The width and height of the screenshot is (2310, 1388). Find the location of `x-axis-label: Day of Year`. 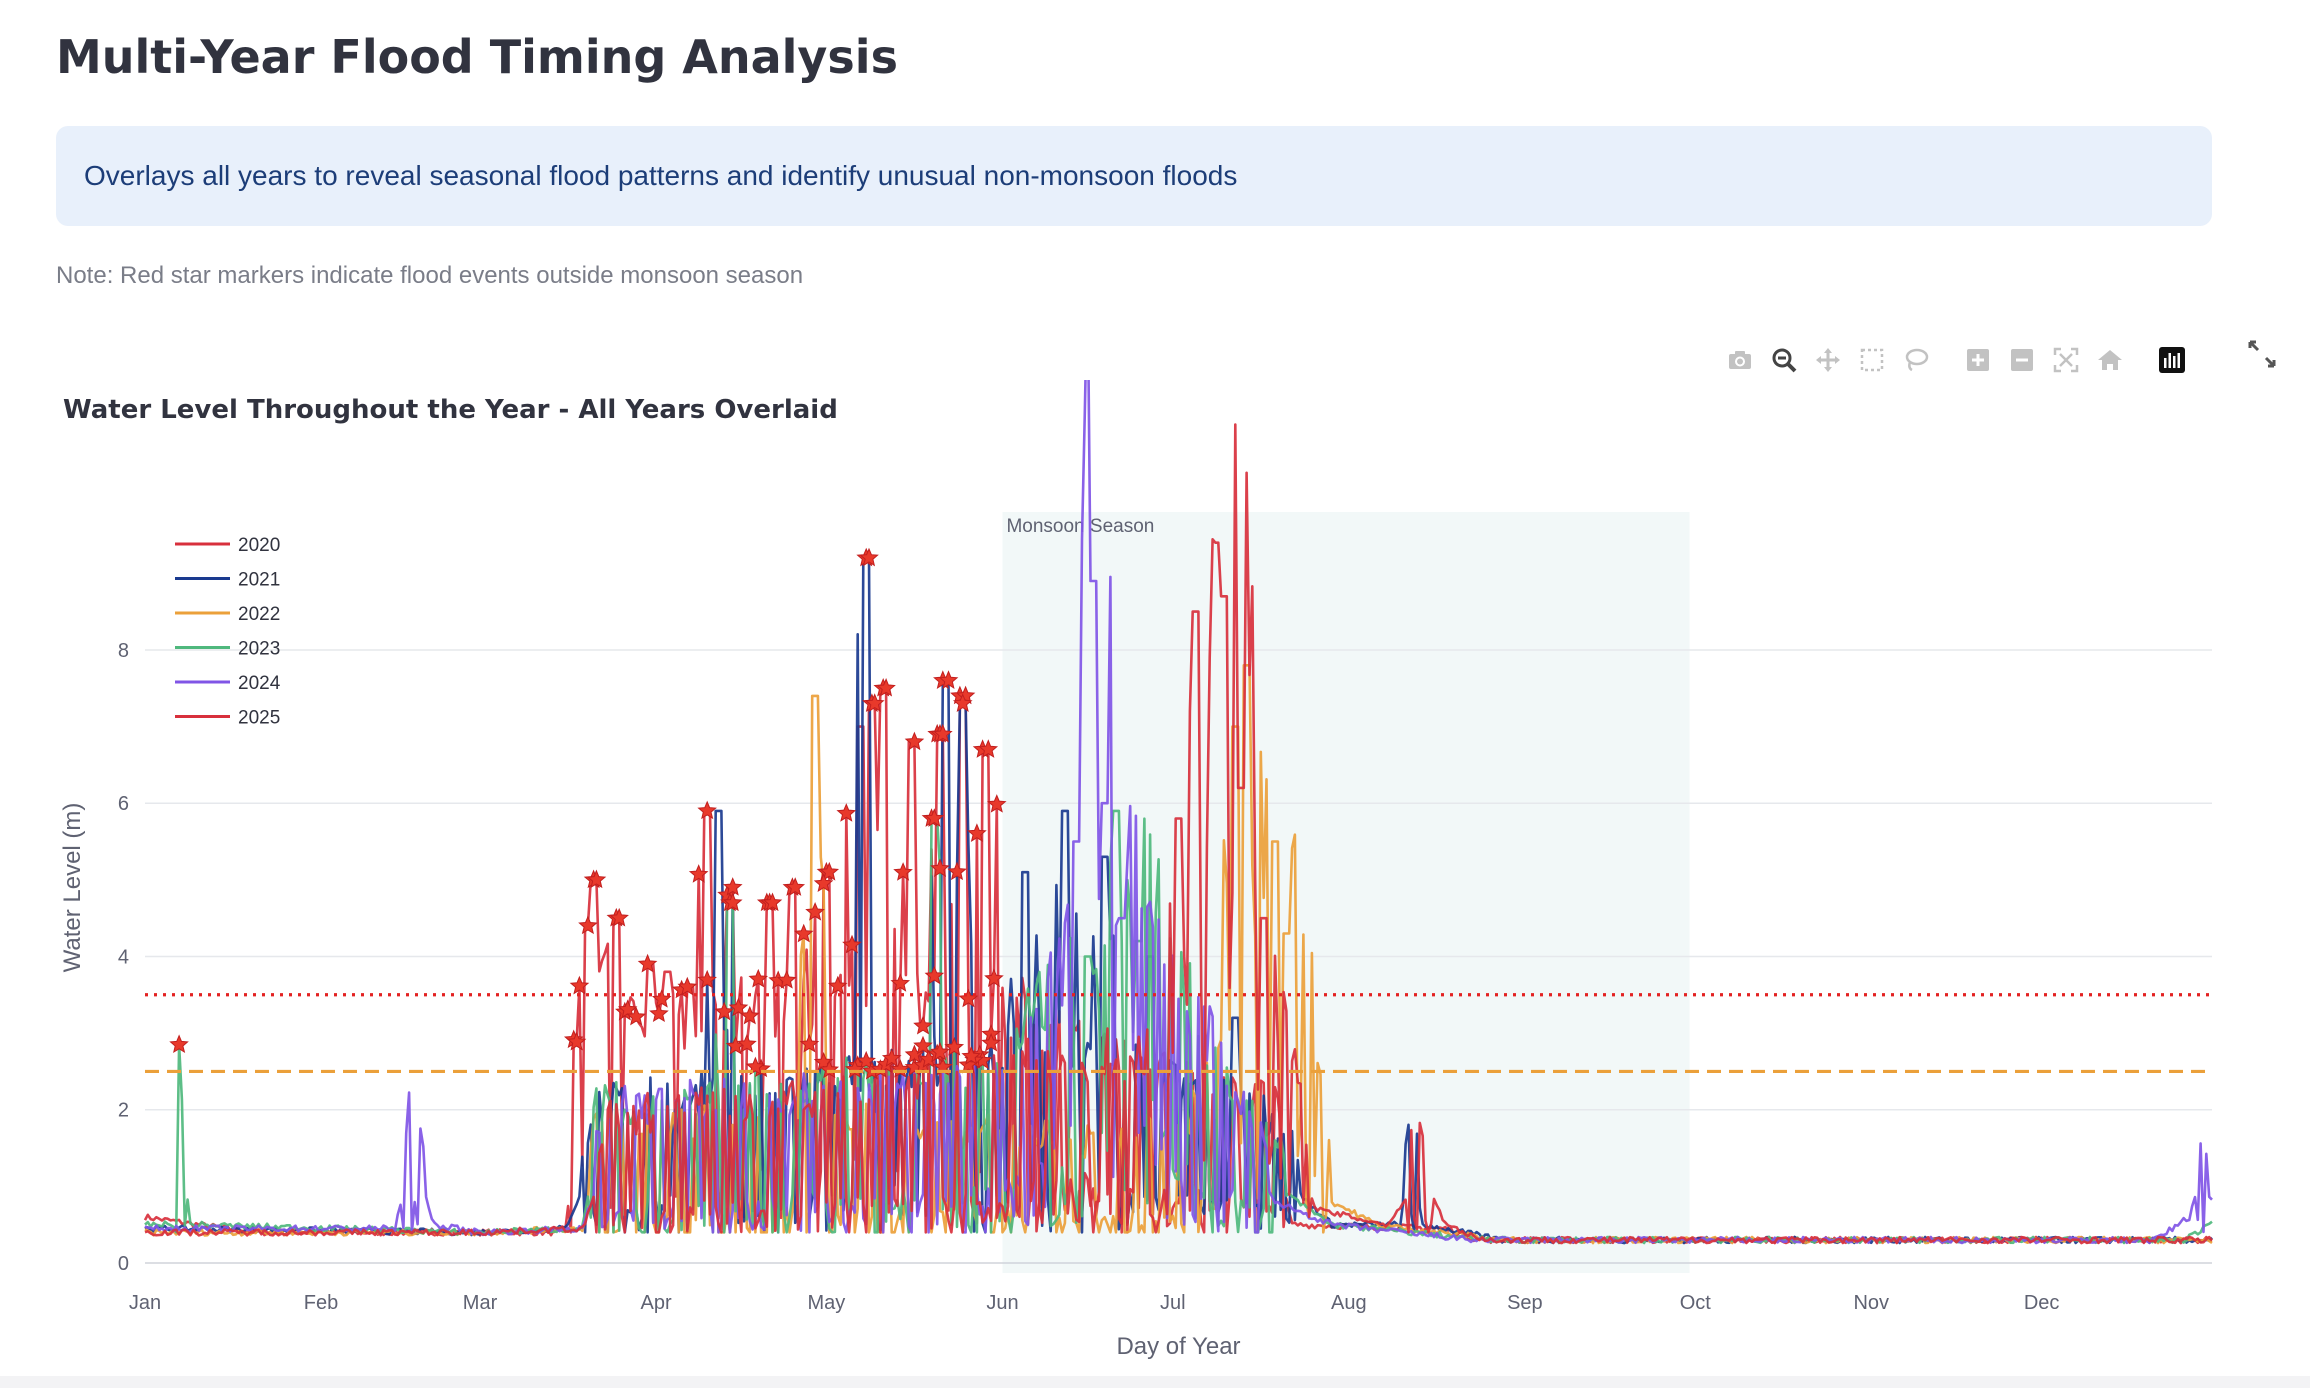

x-axis-label: Day of Year is located at coordinates (1178, 1346).